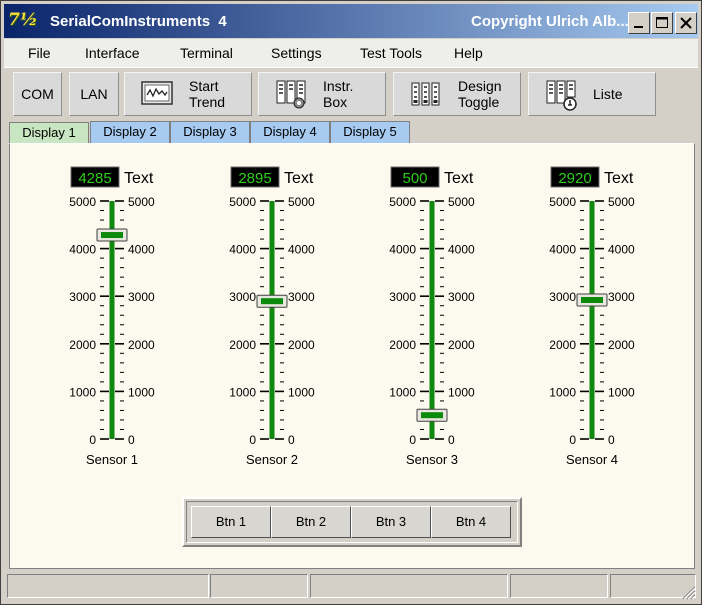 The height and width of the screenshot is (605, 702). What do you see at coordinates (94, 178) in the screenshot?
I see `sensor-1-value-readout: 4285` at bounding box center [94, 178].